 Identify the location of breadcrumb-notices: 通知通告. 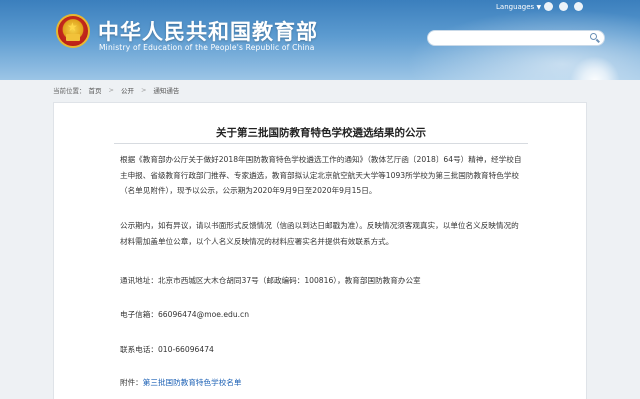
(166, 90).